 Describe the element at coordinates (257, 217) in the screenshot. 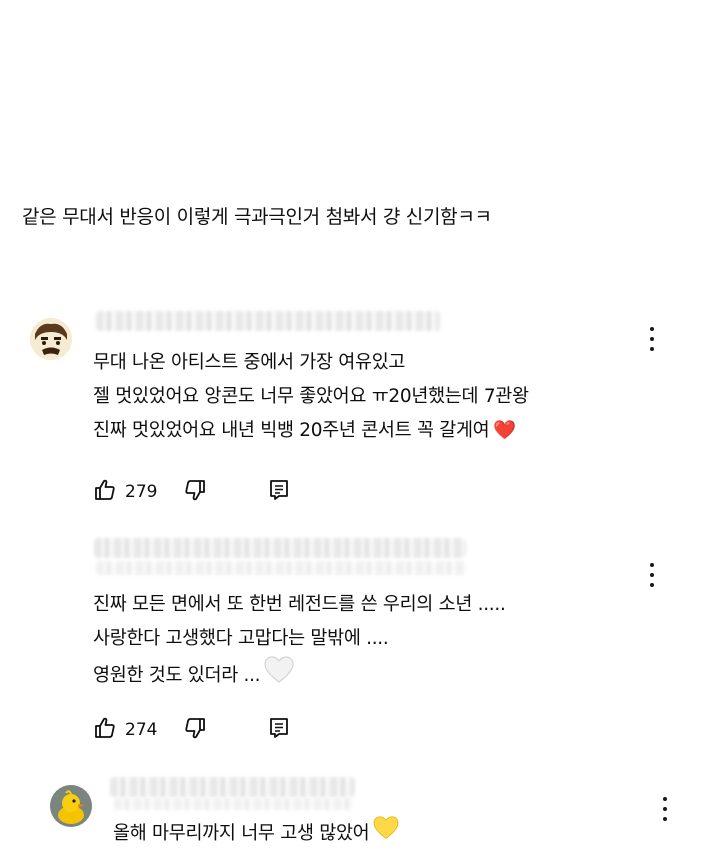

I see `post-caption: 같은 무대서 반응이 이렇게 극과극인거 첨봐서 걍 신기함ㅋㅋ` at that location.